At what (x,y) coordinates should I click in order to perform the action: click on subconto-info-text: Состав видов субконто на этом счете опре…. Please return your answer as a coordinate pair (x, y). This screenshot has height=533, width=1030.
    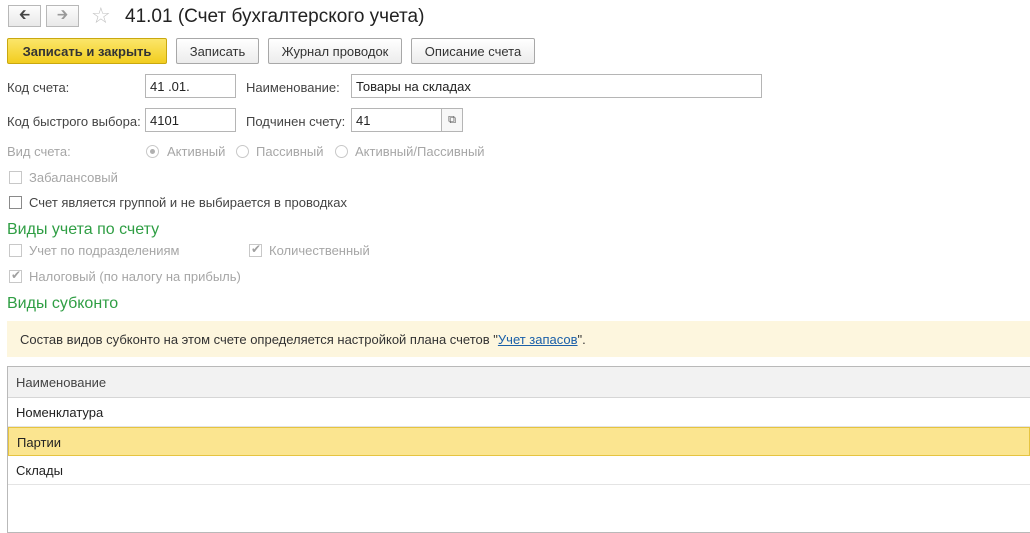
    Looking at the image, I should click on (303, 339).